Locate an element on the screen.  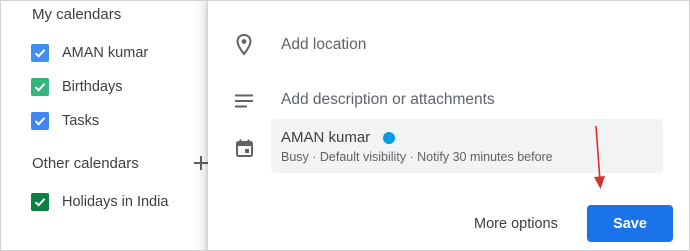
my-calendars-heading: My calendars is located at coordinates (76, 14).